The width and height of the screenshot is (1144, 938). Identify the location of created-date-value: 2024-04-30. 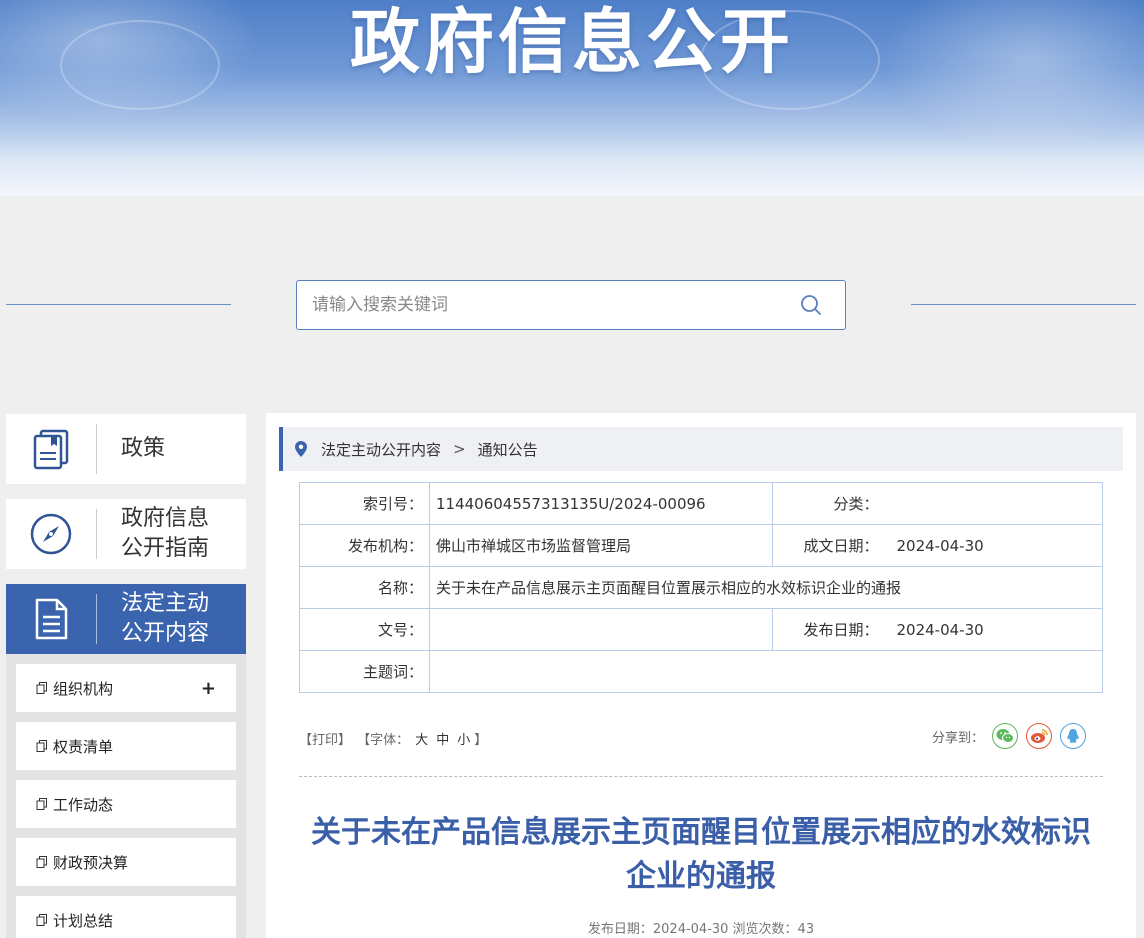
(997, 545).